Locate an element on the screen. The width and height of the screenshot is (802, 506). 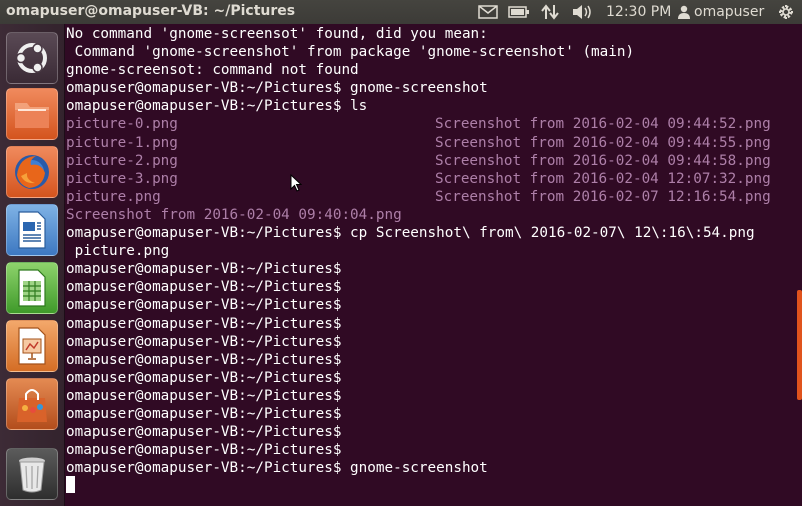
software-center-button is located at coordinates (32, 404).